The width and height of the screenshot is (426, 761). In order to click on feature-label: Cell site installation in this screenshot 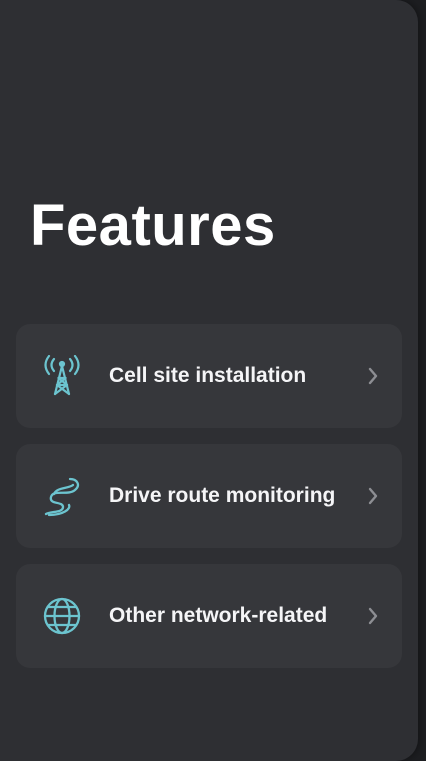, I will do `click(208, 375)`.